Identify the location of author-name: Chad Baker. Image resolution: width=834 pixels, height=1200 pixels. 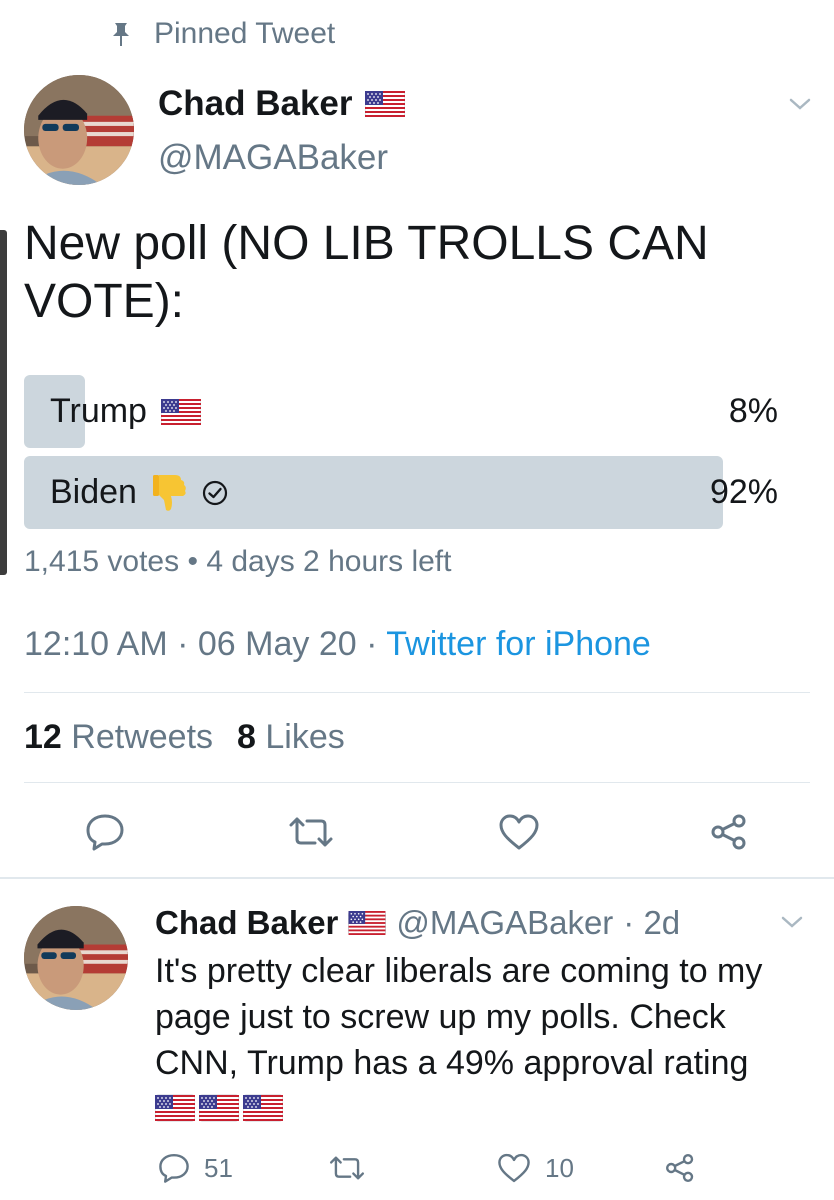
(255, 104).